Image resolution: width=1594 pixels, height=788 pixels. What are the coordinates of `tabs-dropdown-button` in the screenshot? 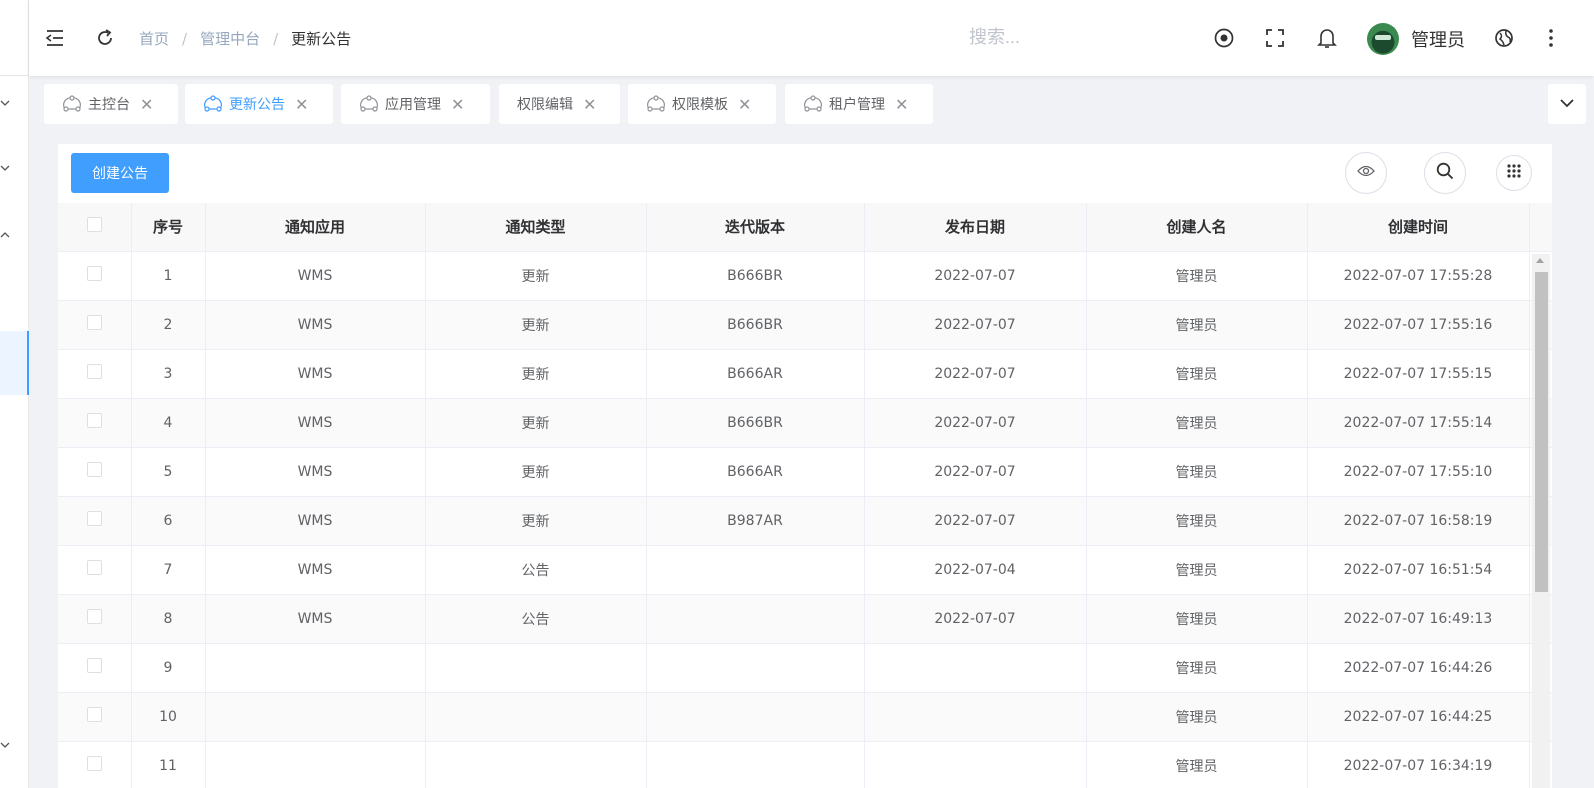 It's located at (1567, 104).